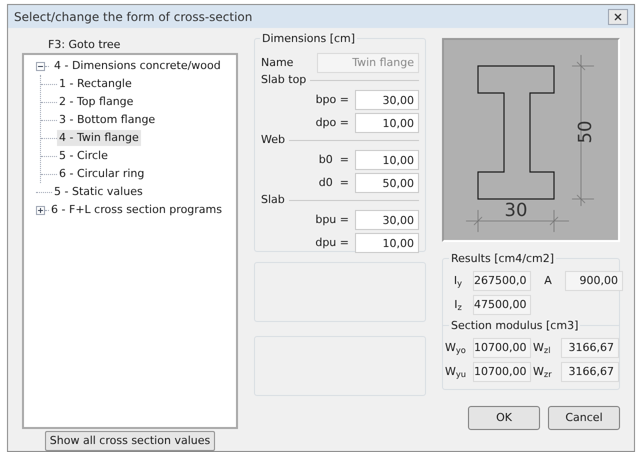 This screenshot has width=642, height=452. I want to click on field-label: b0 =, so click(333, 160).